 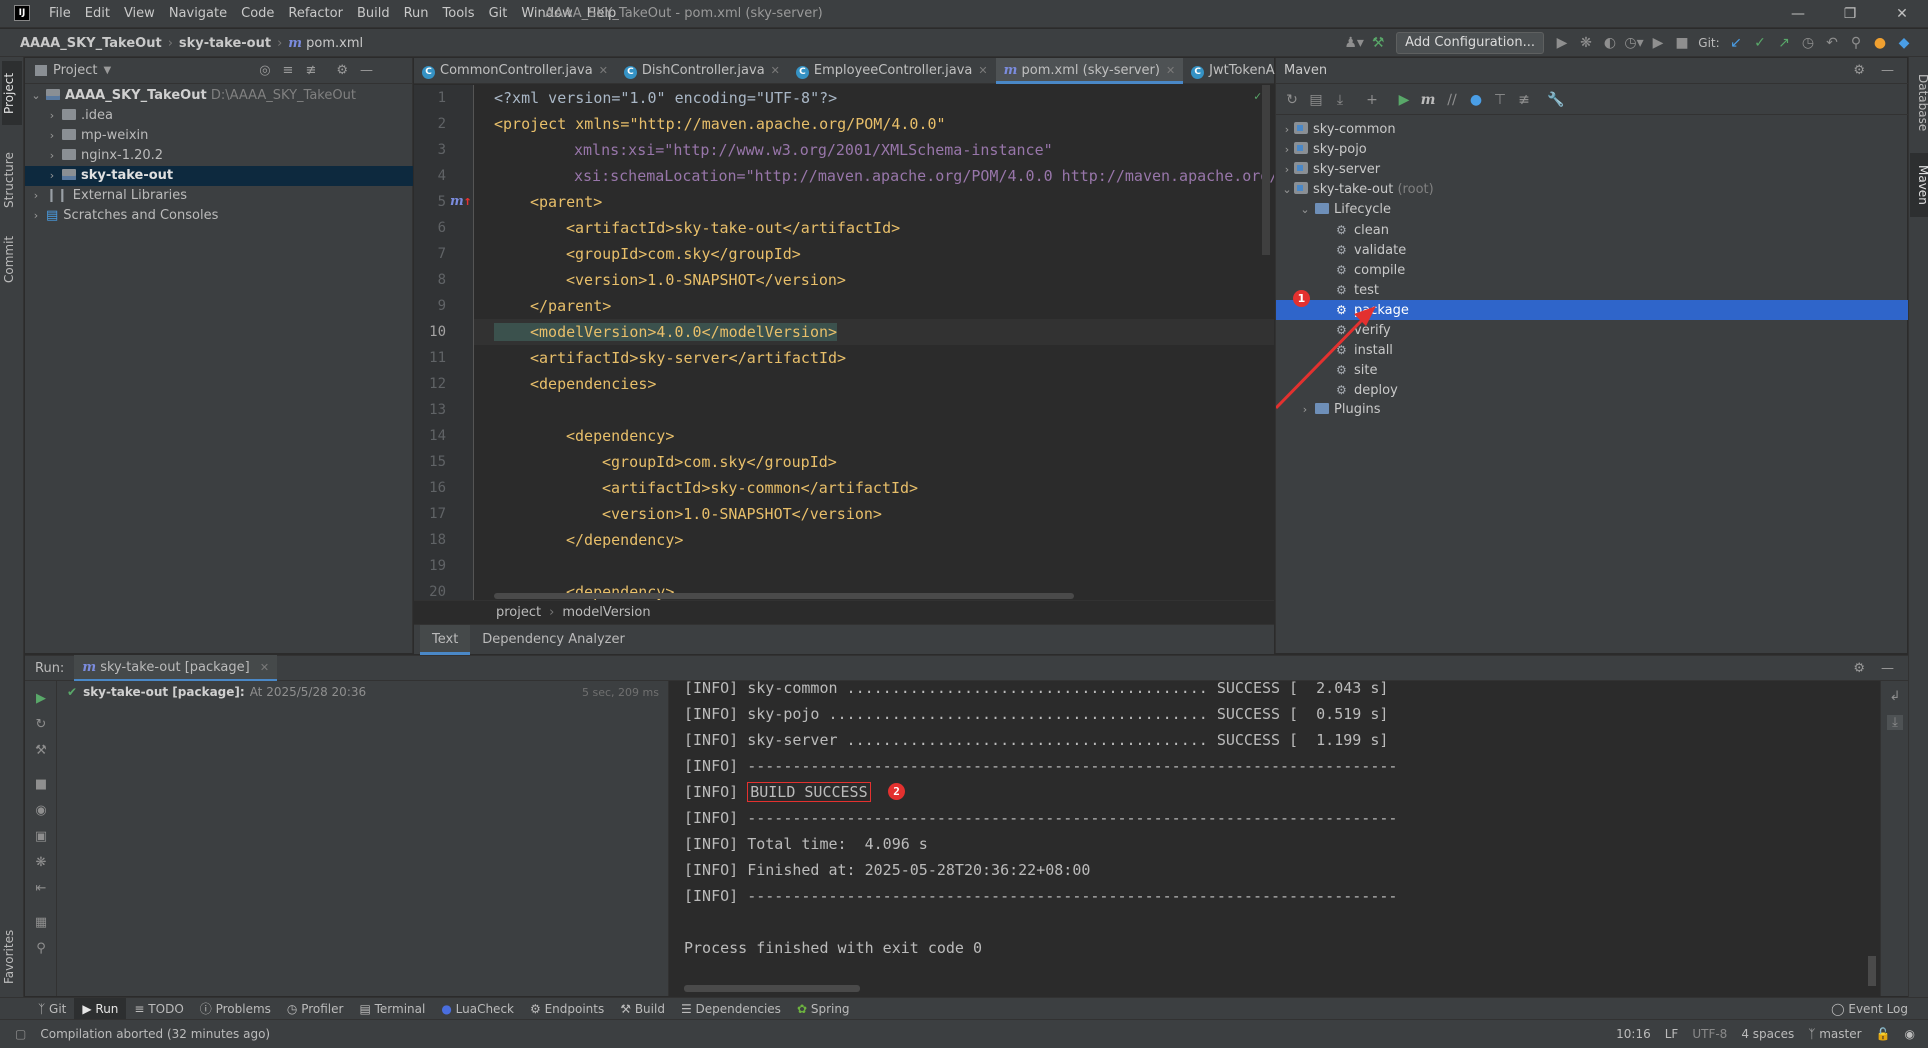 I want to click on tree-item-mp-weixin: › mp-weixin, so click(x=219, y=136).